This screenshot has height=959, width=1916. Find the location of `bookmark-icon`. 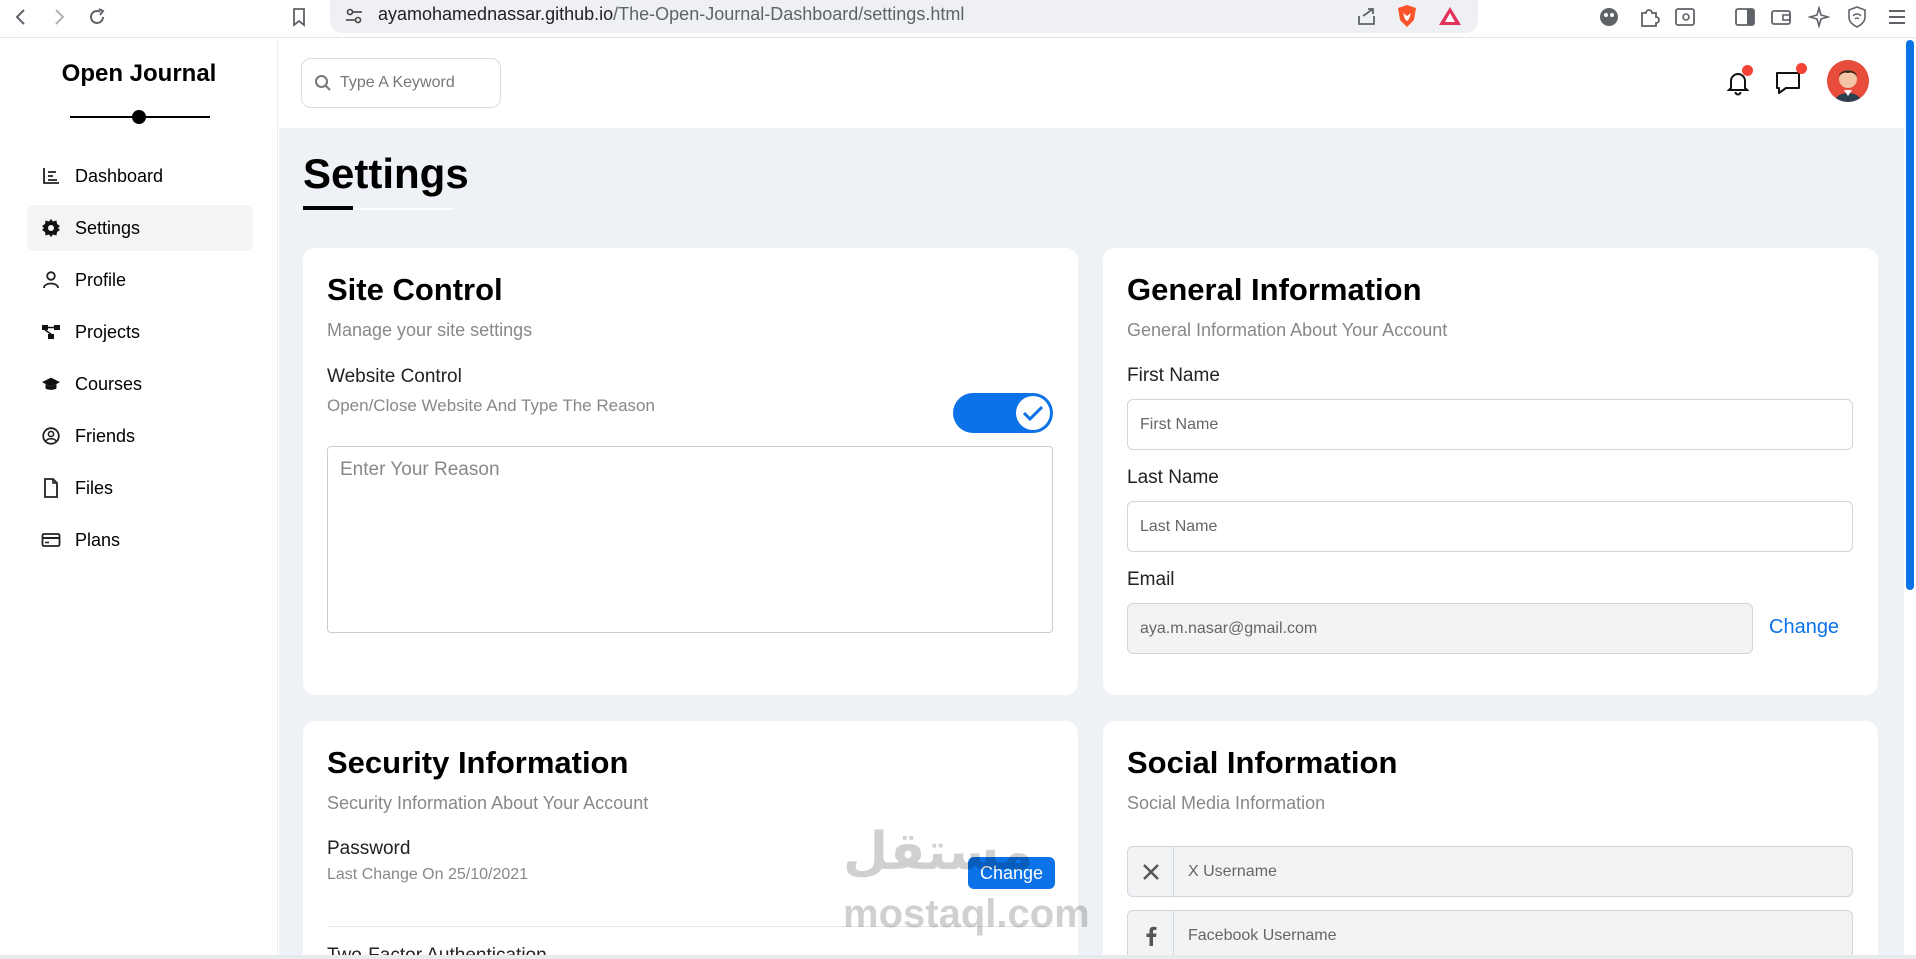

bookmark-icon is located at coordinates (299, 17).